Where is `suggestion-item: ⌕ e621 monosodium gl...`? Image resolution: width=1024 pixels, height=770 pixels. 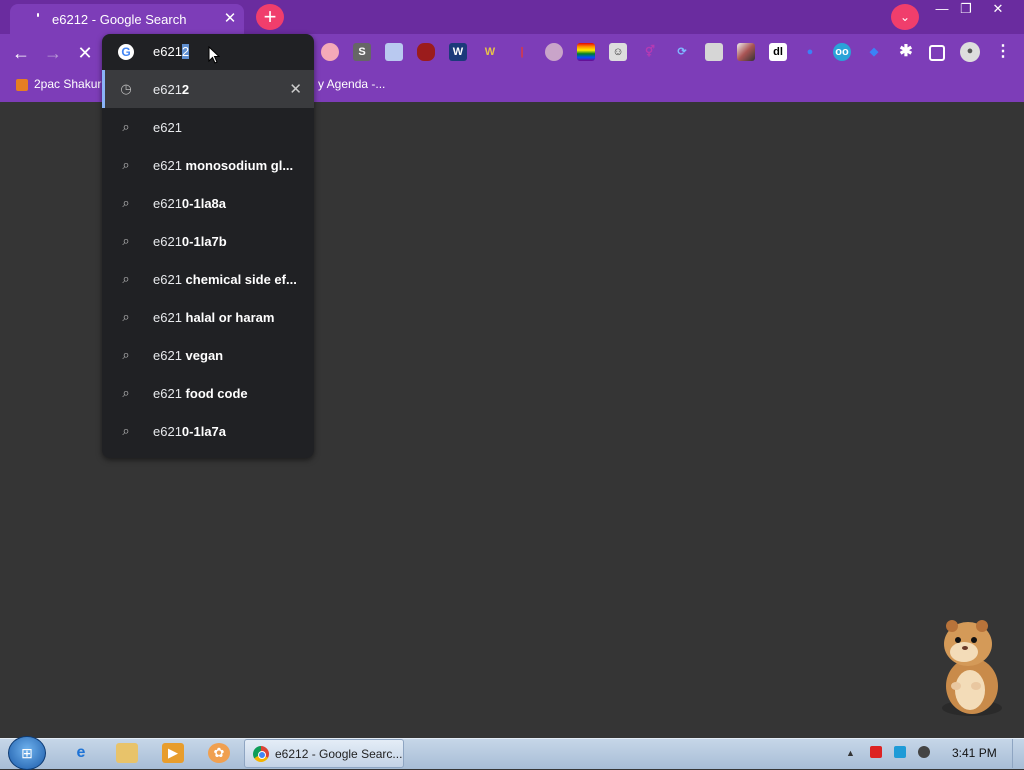 suggestion-item: ⌕ e621 monosodium gl... is located at coordinates (208, 165).